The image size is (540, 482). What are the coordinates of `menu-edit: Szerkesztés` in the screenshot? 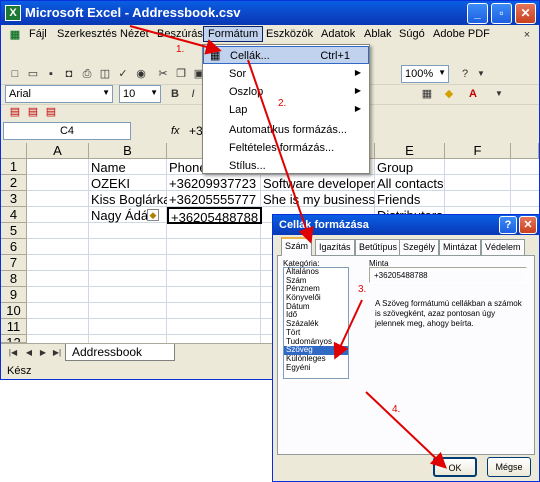 It's located at (87, 34).